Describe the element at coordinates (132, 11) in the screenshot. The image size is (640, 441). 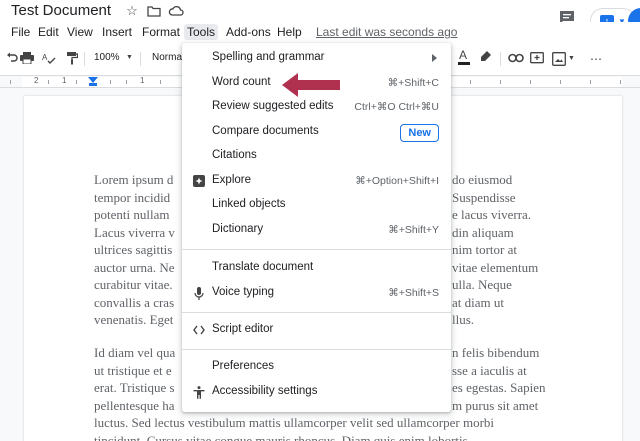
I see `star-icon: ☆` at that location.